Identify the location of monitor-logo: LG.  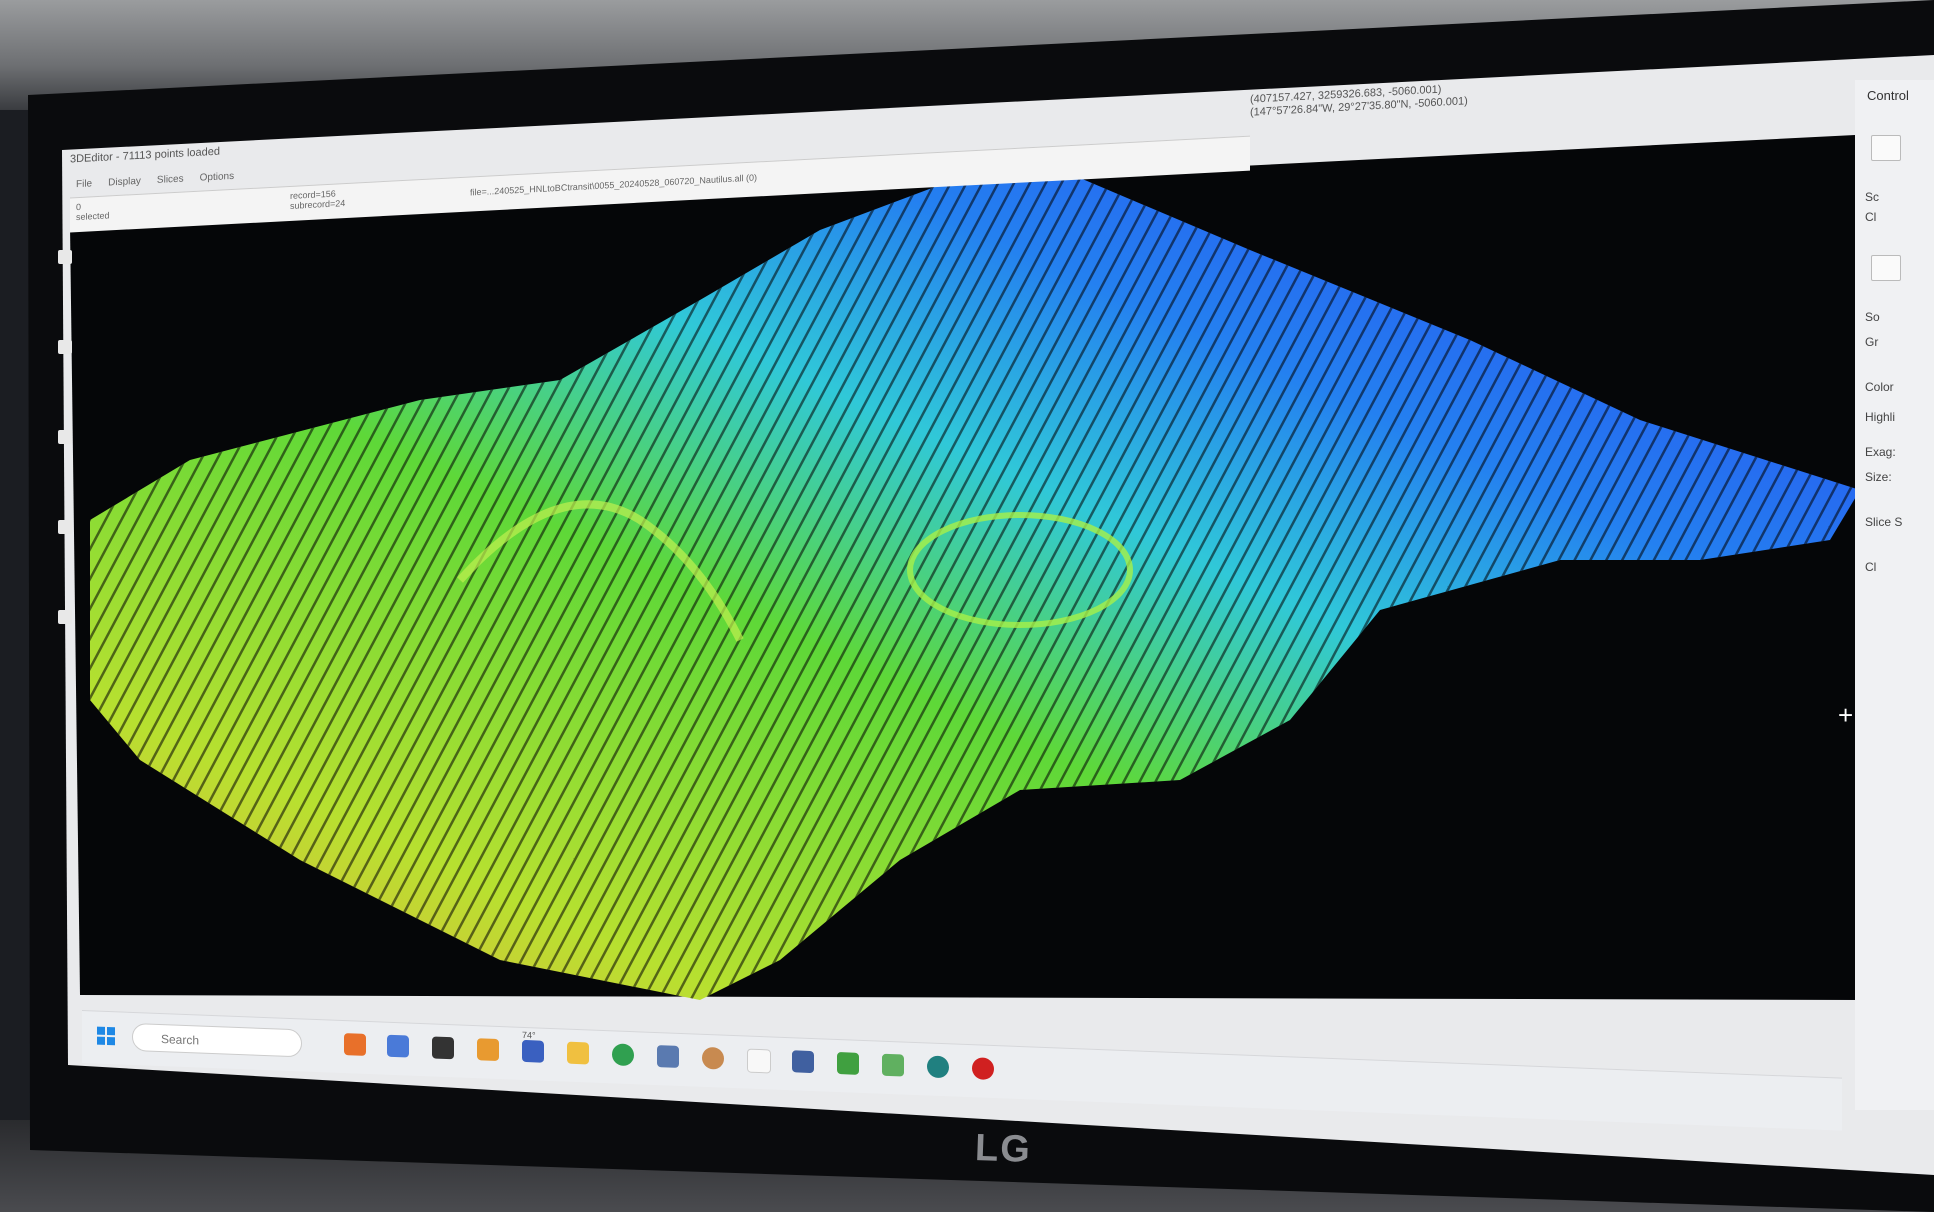
(1003, 1149).